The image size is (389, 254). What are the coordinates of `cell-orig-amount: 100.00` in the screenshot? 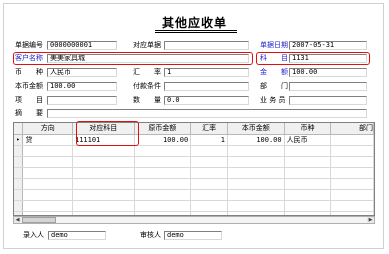 It's located at (163, 140).